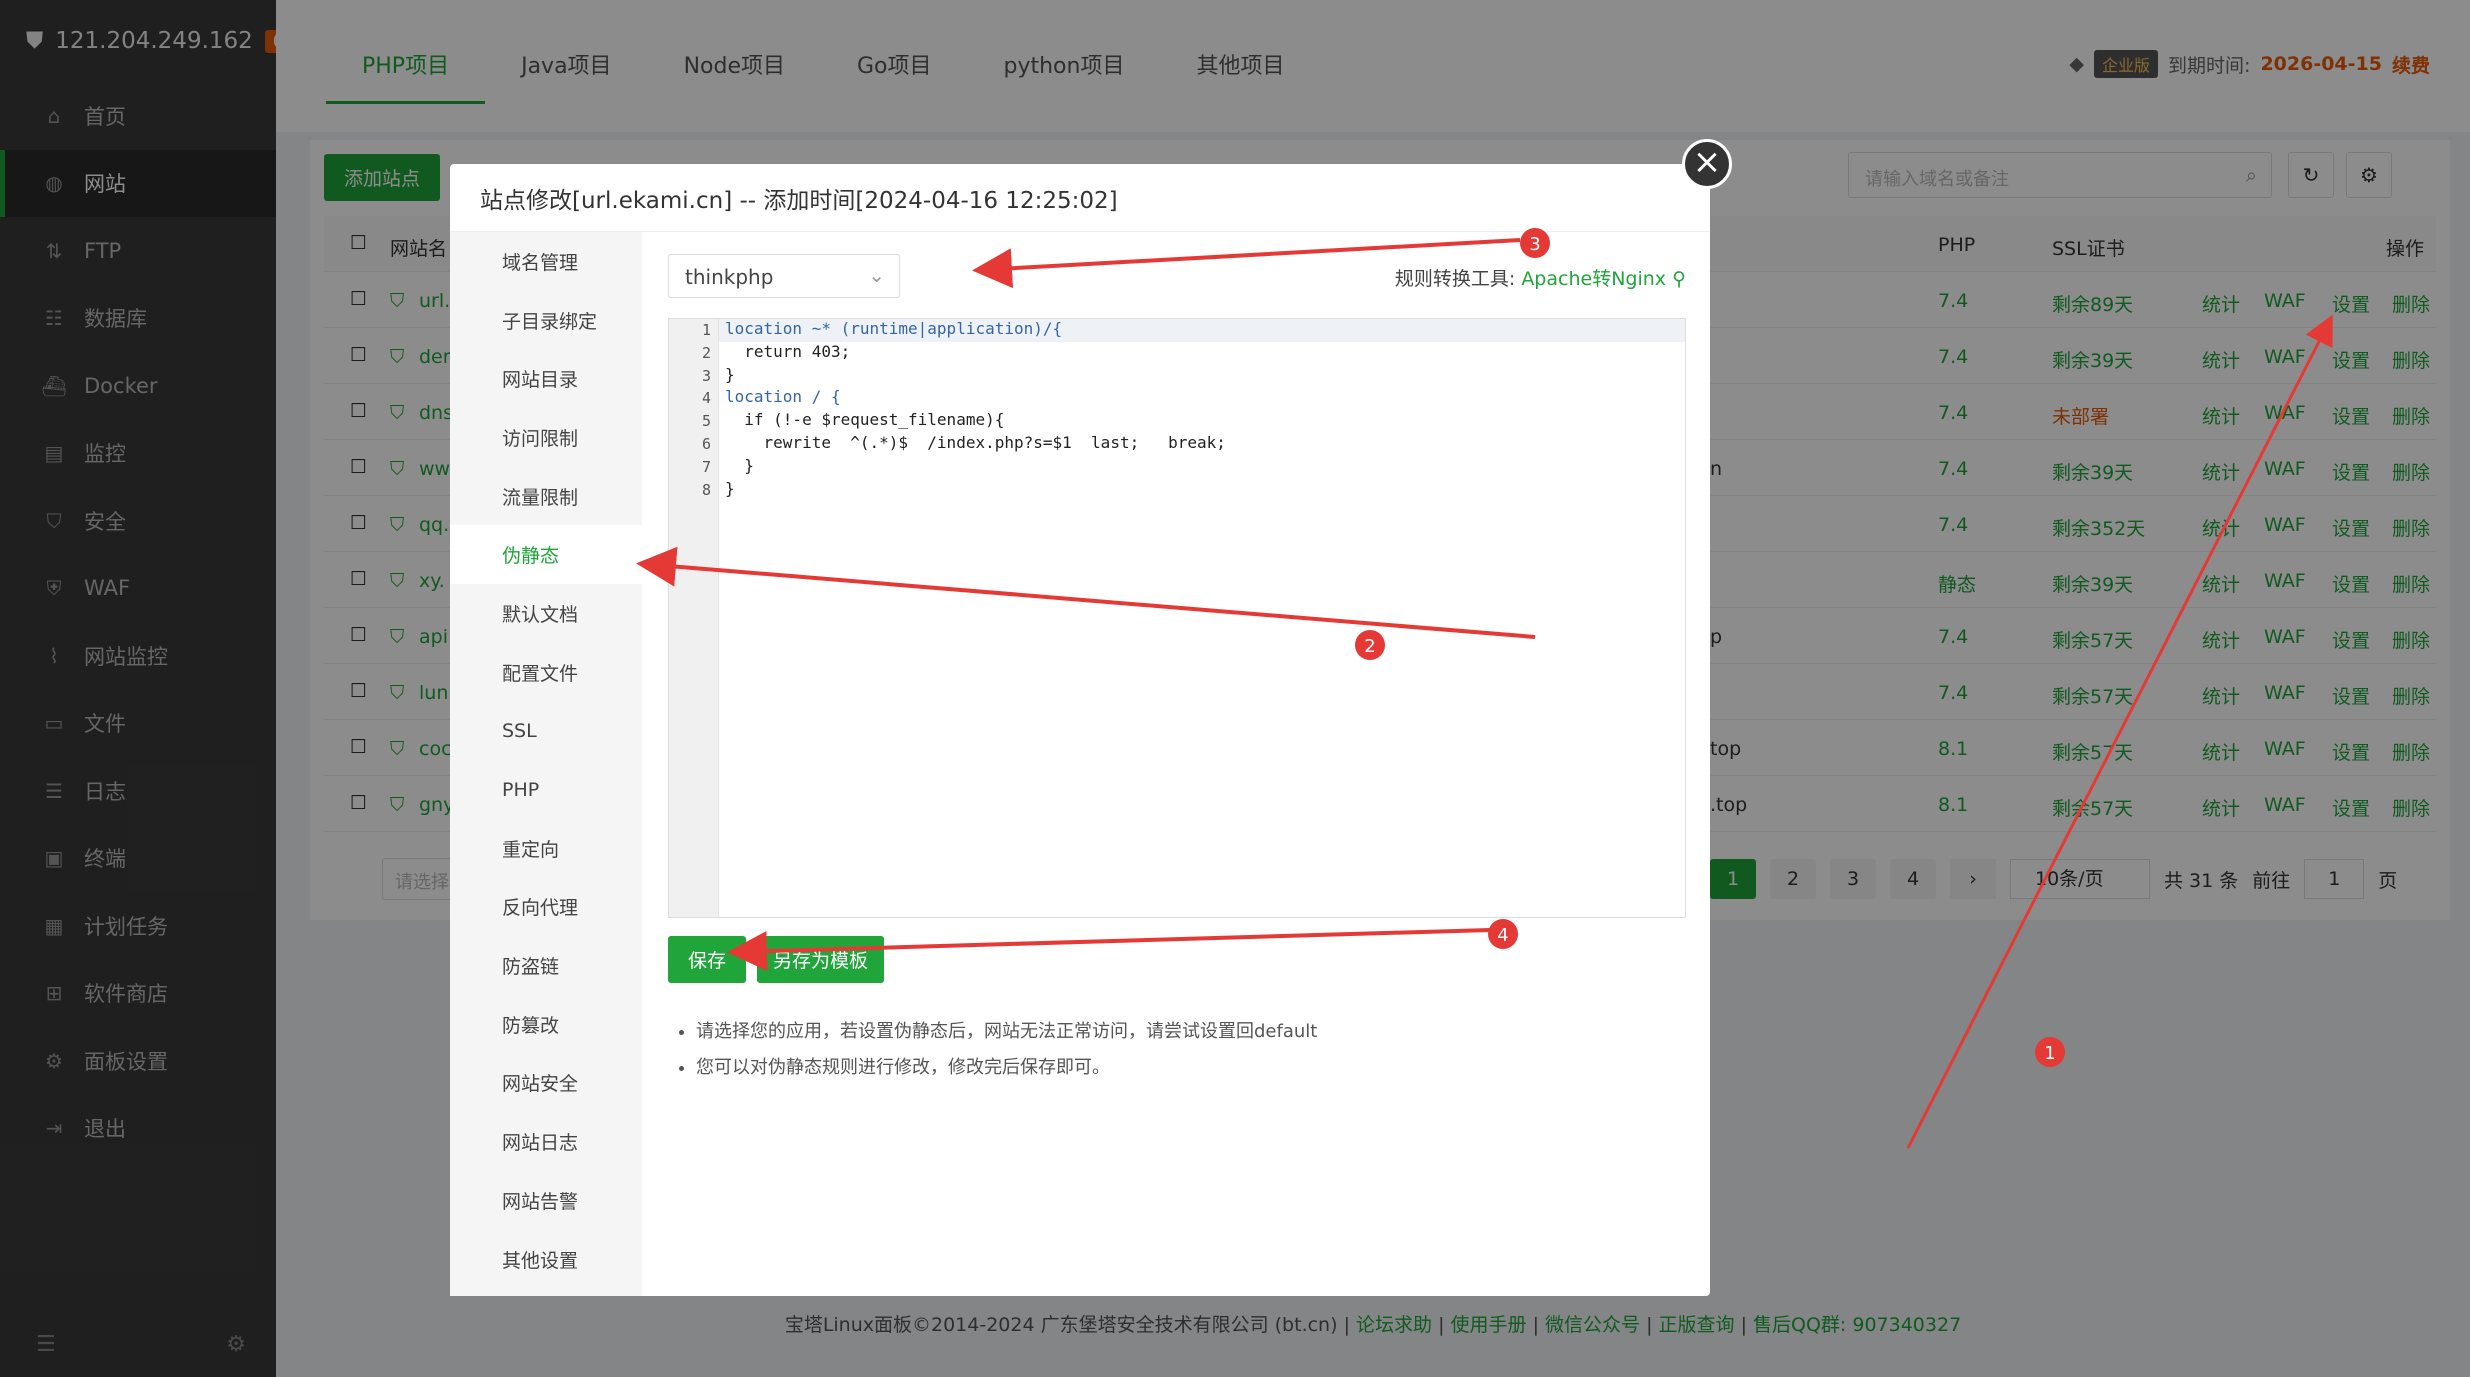 This screenshot has width=2470, height=1377. I want to click on code-line: return 403;, so click(1202, 353).